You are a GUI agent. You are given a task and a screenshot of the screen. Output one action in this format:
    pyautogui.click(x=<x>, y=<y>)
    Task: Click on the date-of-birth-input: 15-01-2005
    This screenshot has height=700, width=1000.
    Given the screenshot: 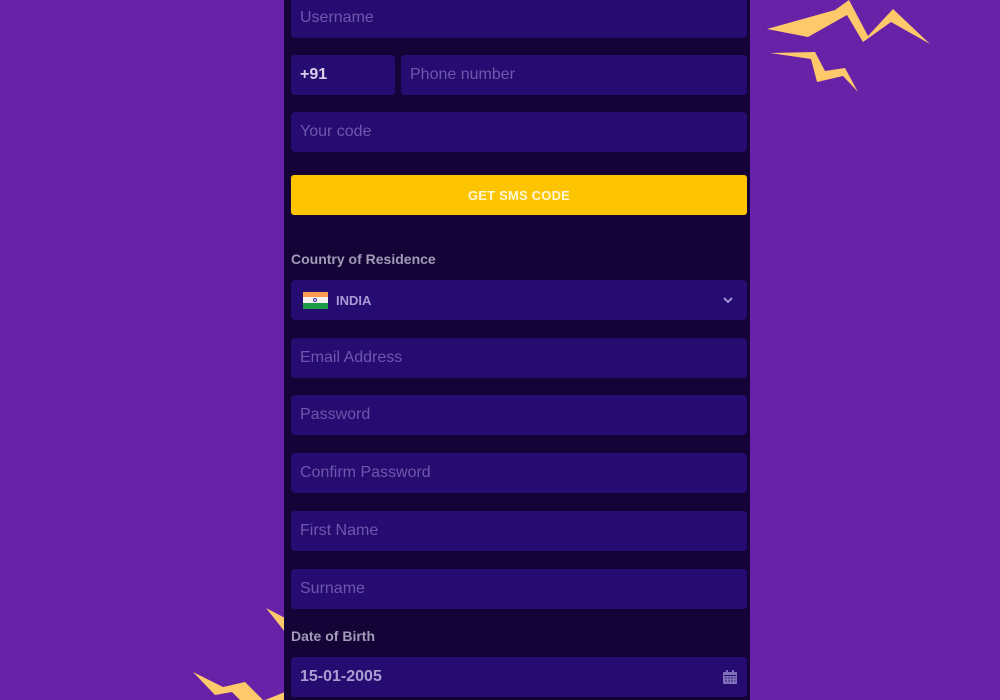 What is the action you would take?
    pyautogui.click(x=519, y=677)
    